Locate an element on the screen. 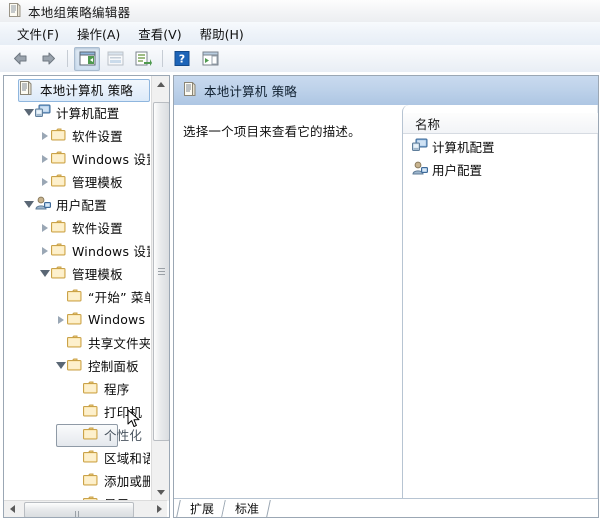  scroll-up-arrow-icon is located at coordinates (160, 84).